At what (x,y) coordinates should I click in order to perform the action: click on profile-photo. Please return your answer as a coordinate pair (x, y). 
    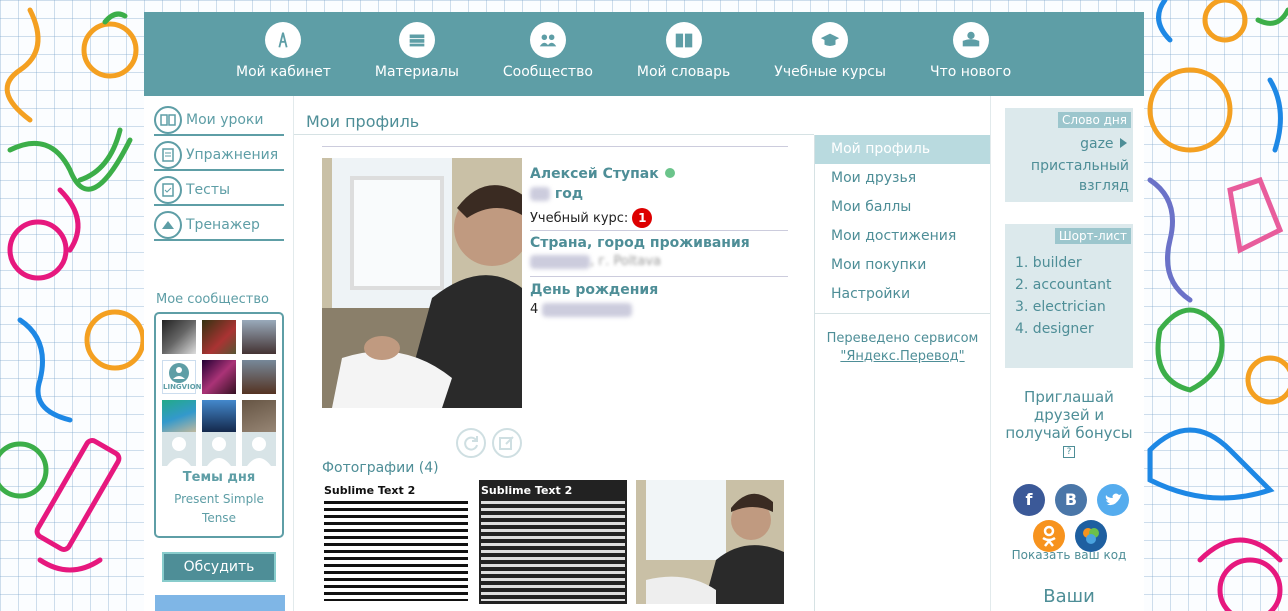
    Looking at the image, I should click on (422, 283).